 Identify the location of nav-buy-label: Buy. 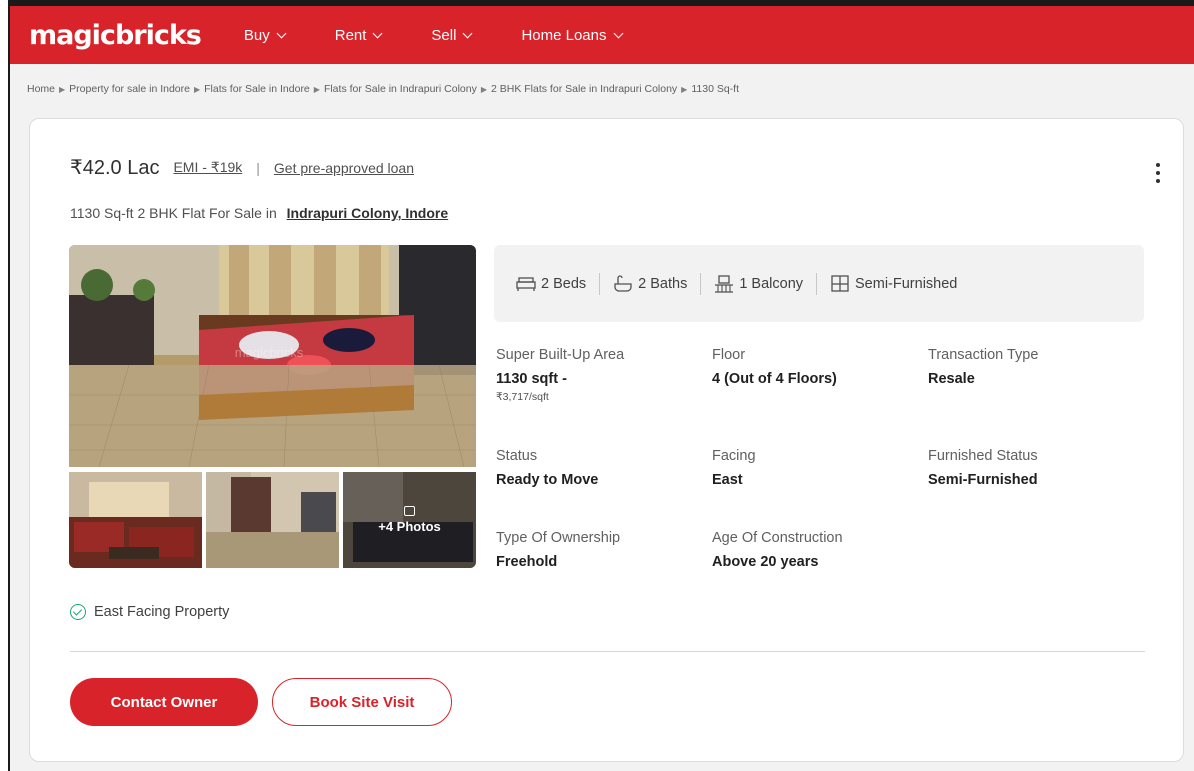
(256, 35).